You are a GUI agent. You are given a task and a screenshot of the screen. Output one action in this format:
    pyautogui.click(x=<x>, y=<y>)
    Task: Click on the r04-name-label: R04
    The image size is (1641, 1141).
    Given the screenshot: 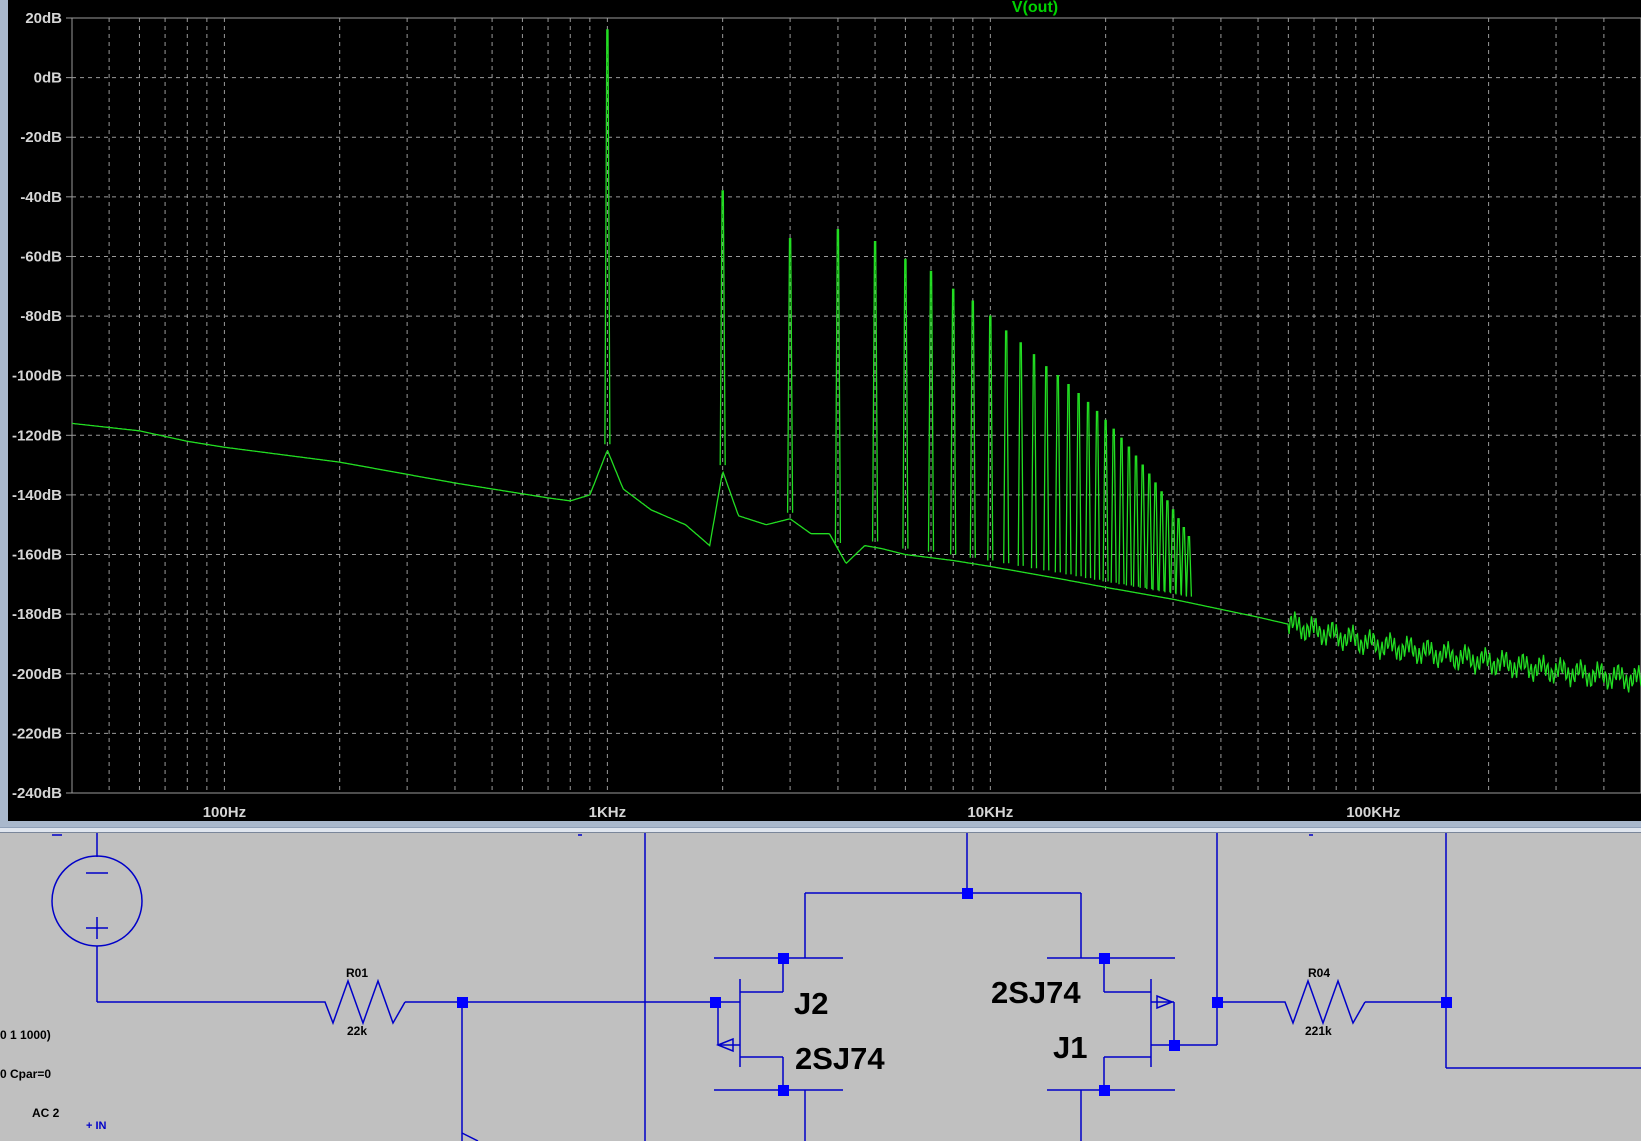 What is the action you would take?
    pyautogui.click(x=1319, y=973)
    